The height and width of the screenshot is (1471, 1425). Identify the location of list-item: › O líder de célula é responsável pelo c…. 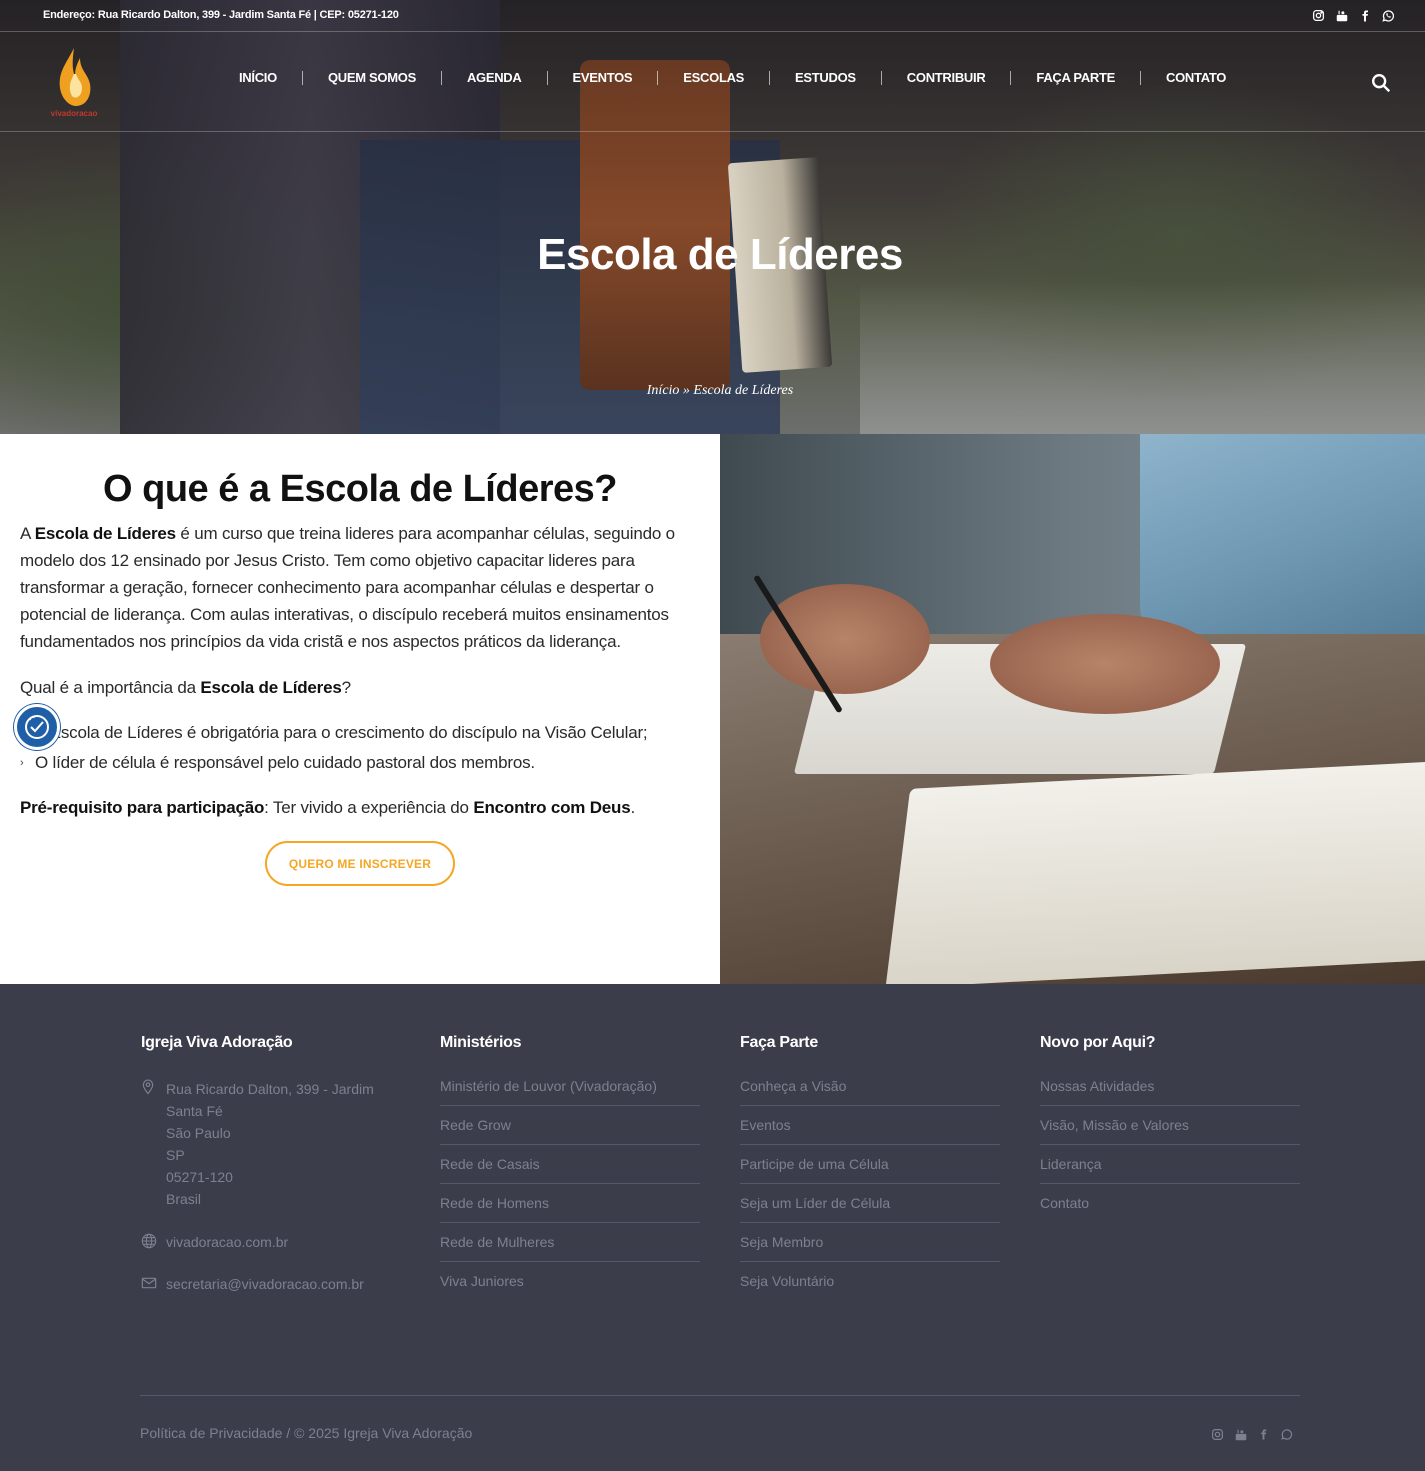
(360, 763).